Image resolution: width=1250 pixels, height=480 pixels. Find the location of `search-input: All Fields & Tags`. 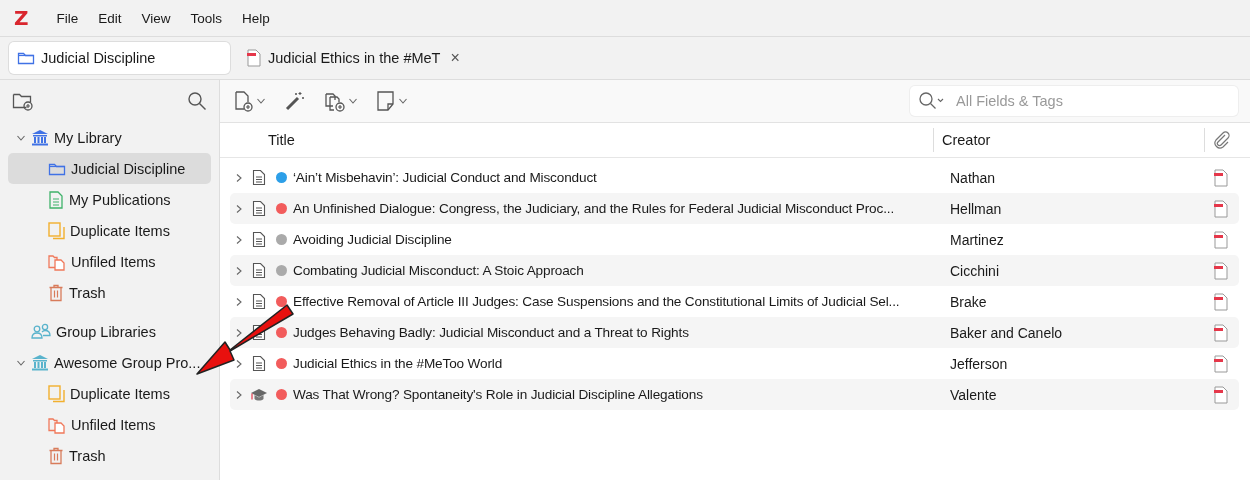

search-input: All Fields & Tags is located at coordinates (1092, 101).